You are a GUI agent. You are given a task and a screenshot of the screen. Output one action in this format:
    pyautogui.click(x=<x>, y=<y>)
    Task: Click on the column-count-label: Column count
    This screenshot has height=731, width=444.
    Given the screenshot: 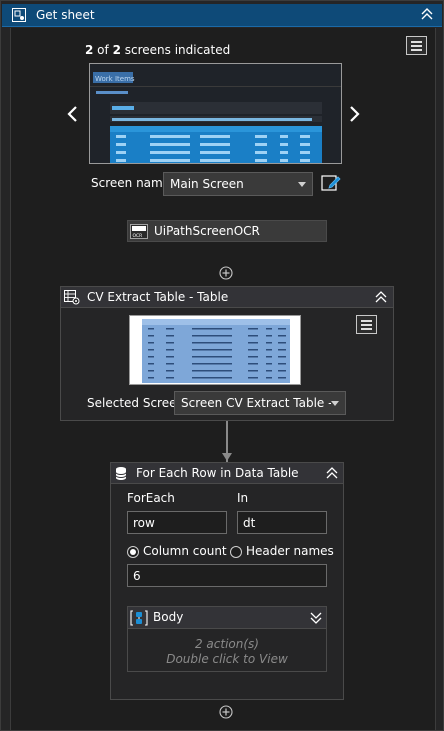 What is the action you would take?
    pyautogui.click(x=185, y=551)
    